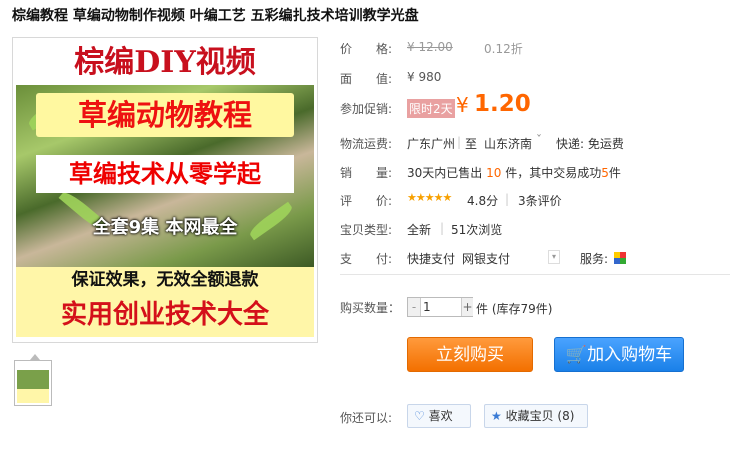  Describe the element at coordinates (366, 49) in the screenshot. I see `price-label: 价 格:` at that location.